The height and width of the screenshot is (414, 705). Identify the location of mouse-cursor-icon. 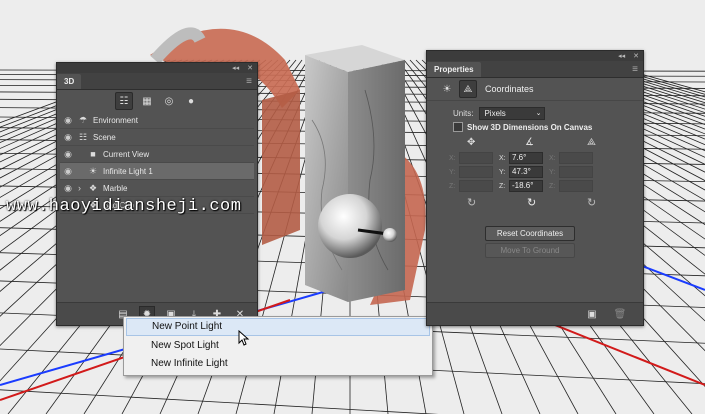
(244, 338).